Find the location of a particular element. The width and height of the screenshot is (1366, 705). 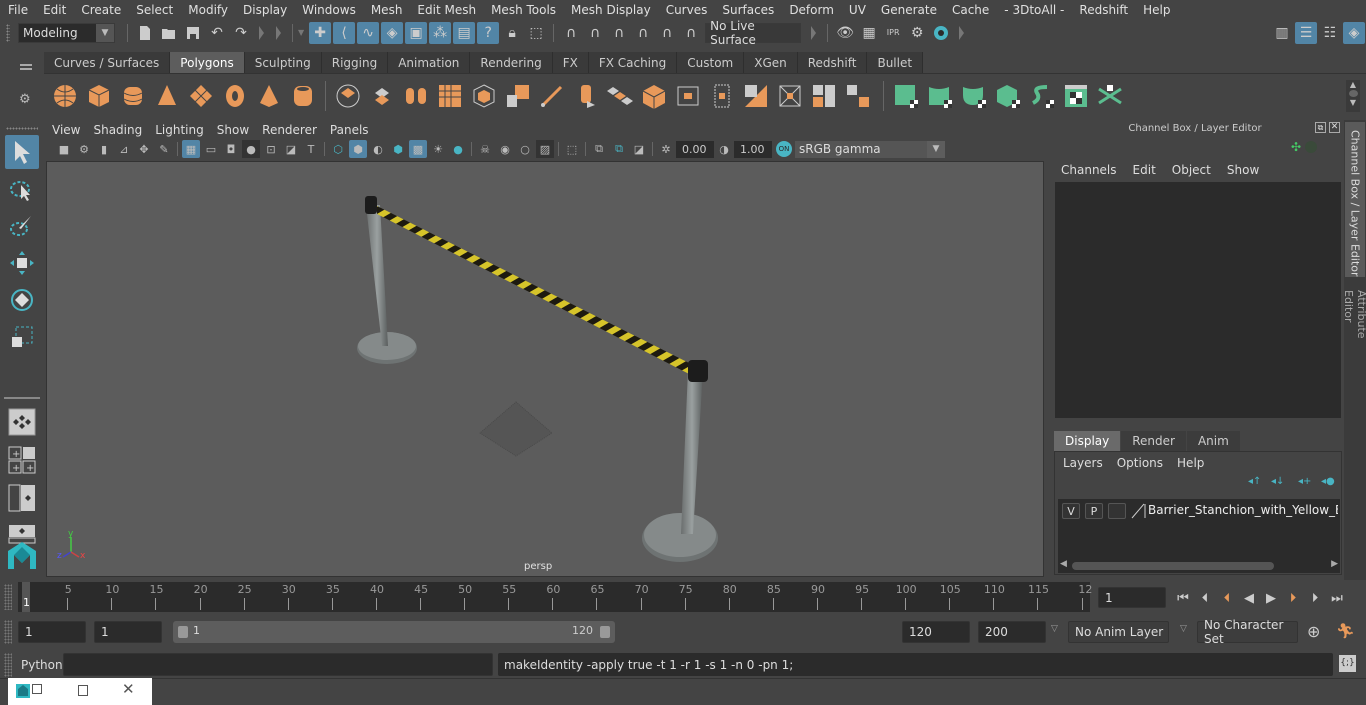

play-forwards-icon: ▶ is located at coordinates (1271, 598).